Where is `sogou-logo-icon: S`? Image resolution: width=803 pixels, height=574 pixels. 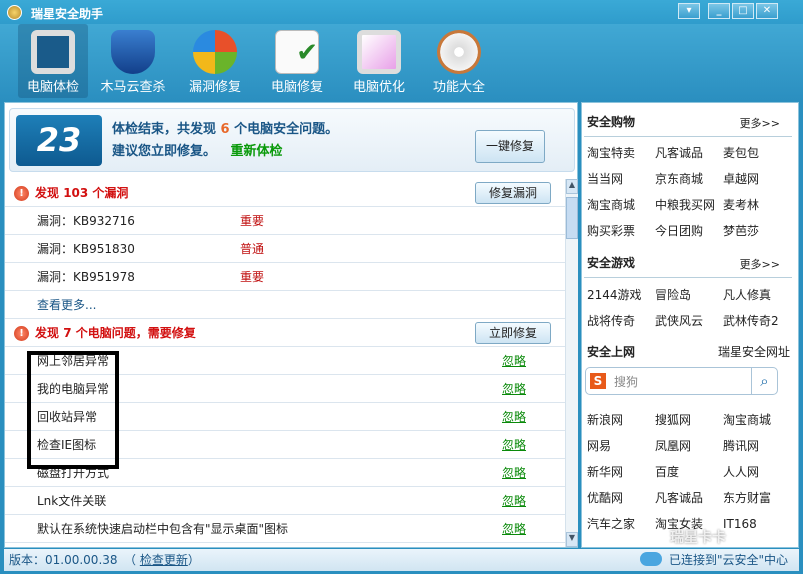 sogou-logo-icon: S is located at coordinates (598, 381).